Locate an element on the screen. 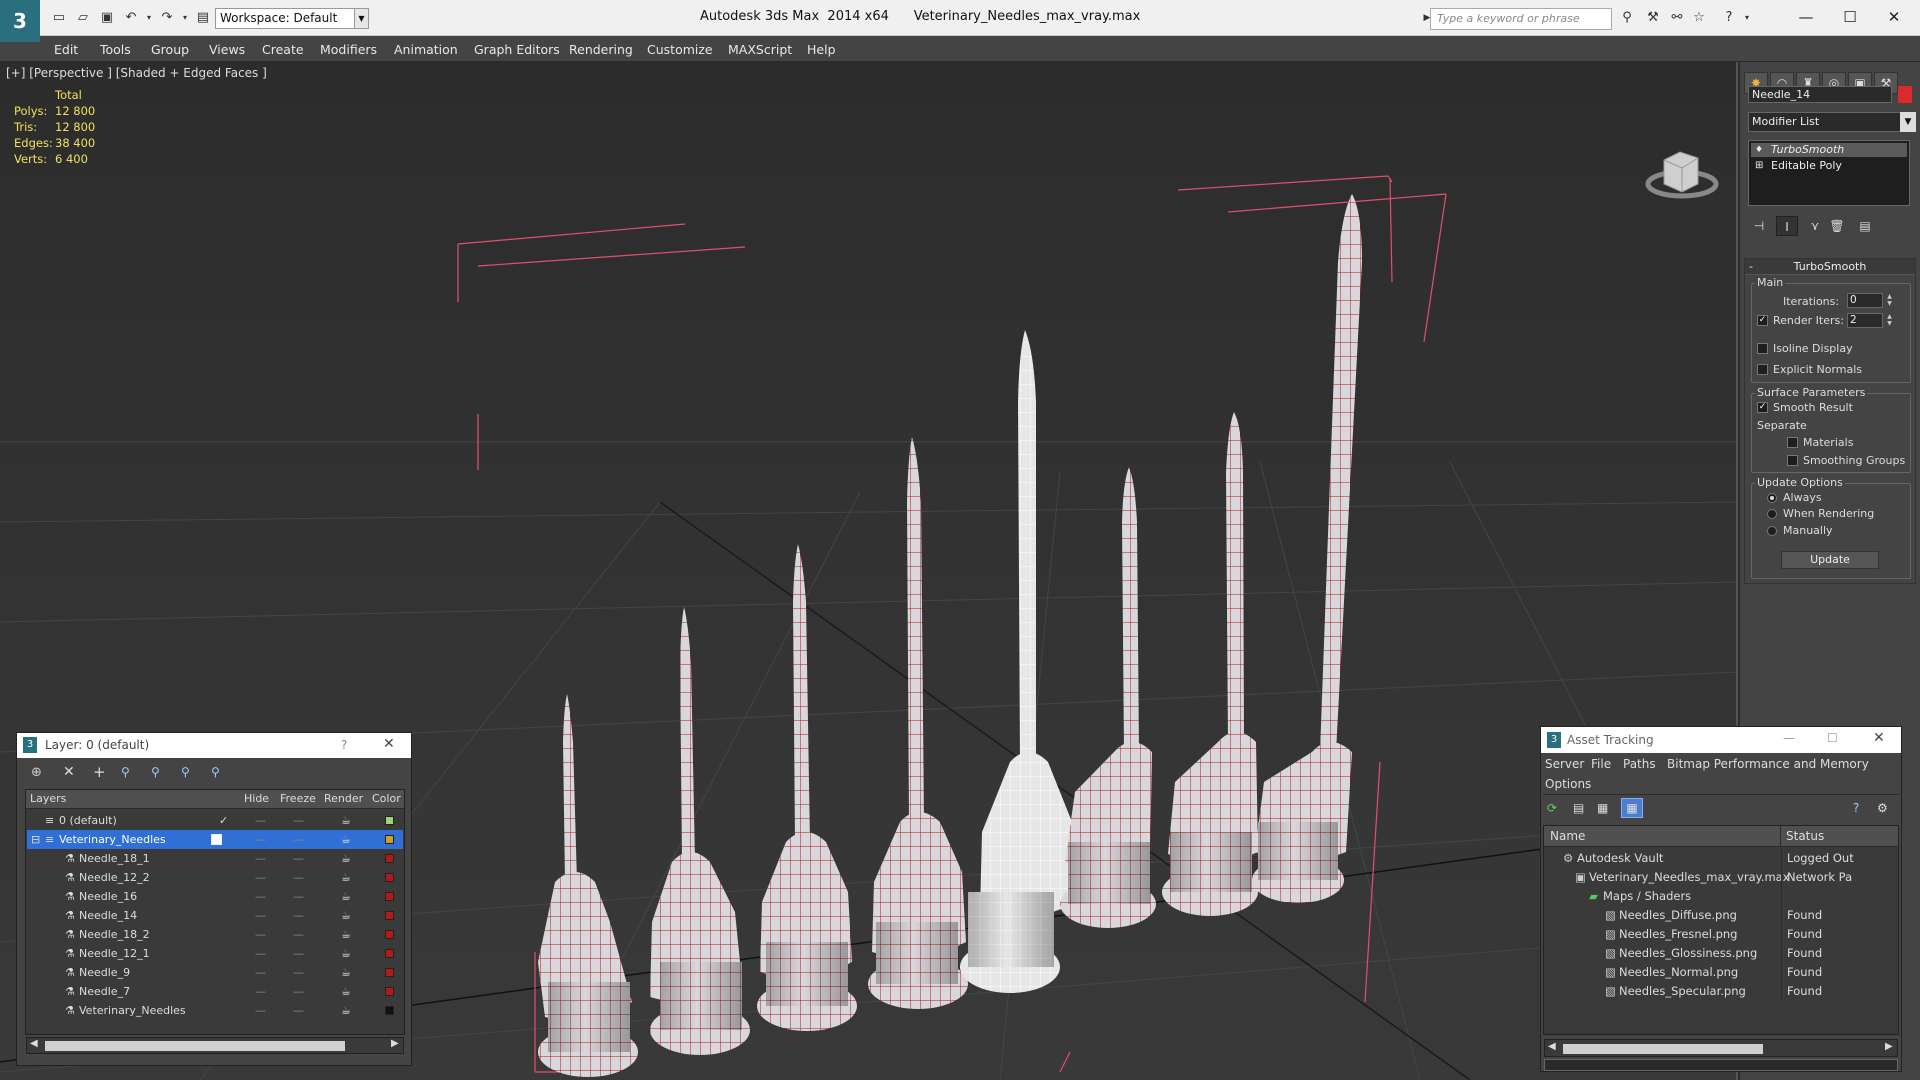  menu-graph-editors: Graph Editors is located at coordinates (517, 49).